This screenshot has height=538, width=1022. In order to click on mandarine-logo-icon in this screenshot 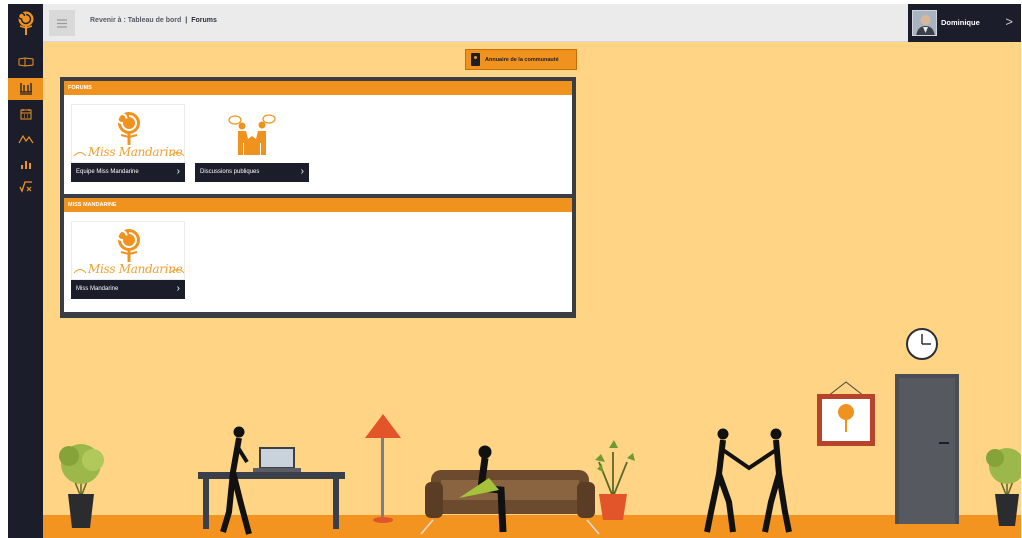, I will do `click(25, 23)`.